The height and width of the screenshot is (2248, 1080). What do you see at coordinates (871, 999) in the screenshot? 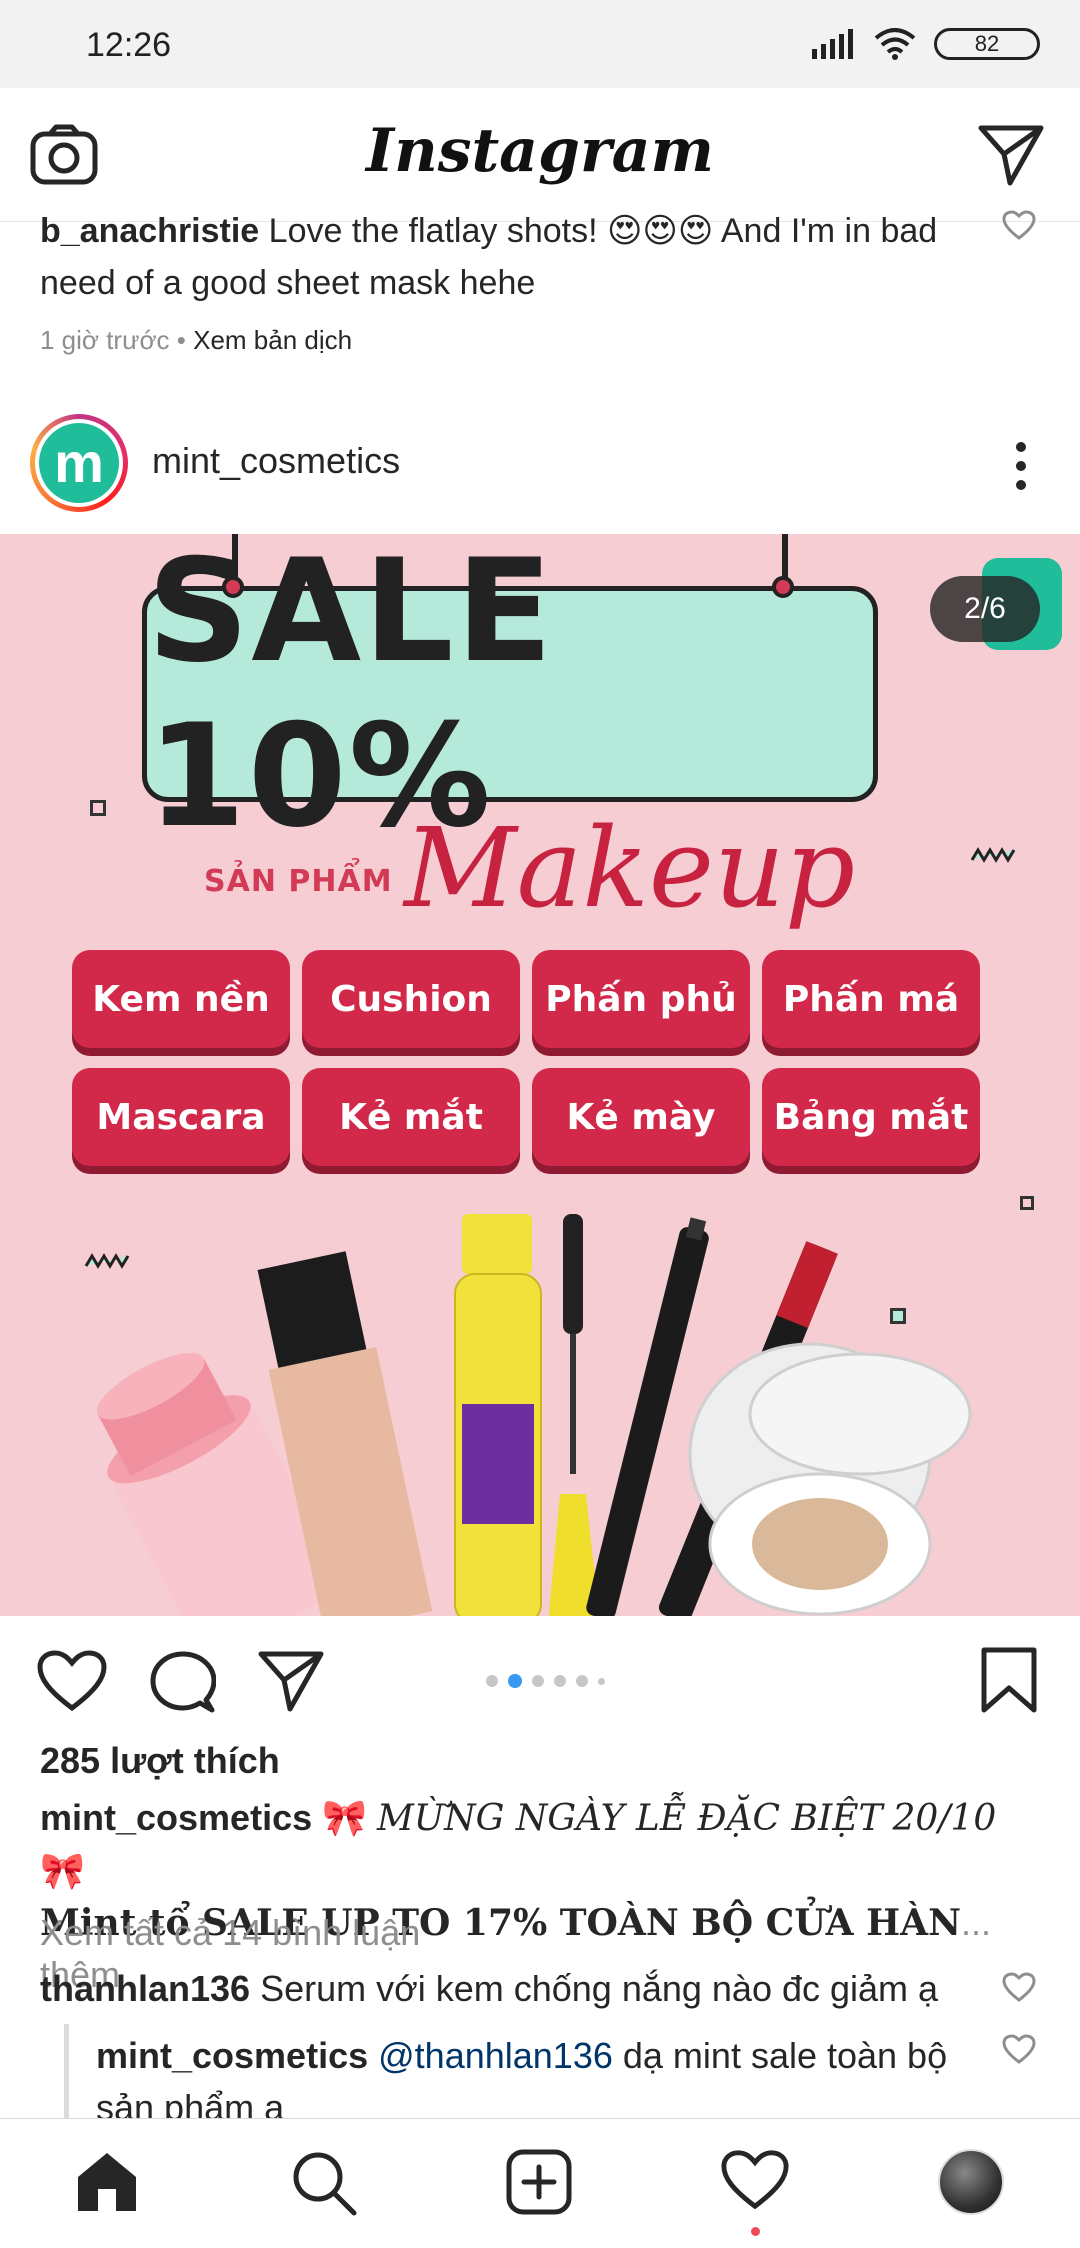
I see `category-phan-ma: Phấn má` at bounding box center [871, 999].